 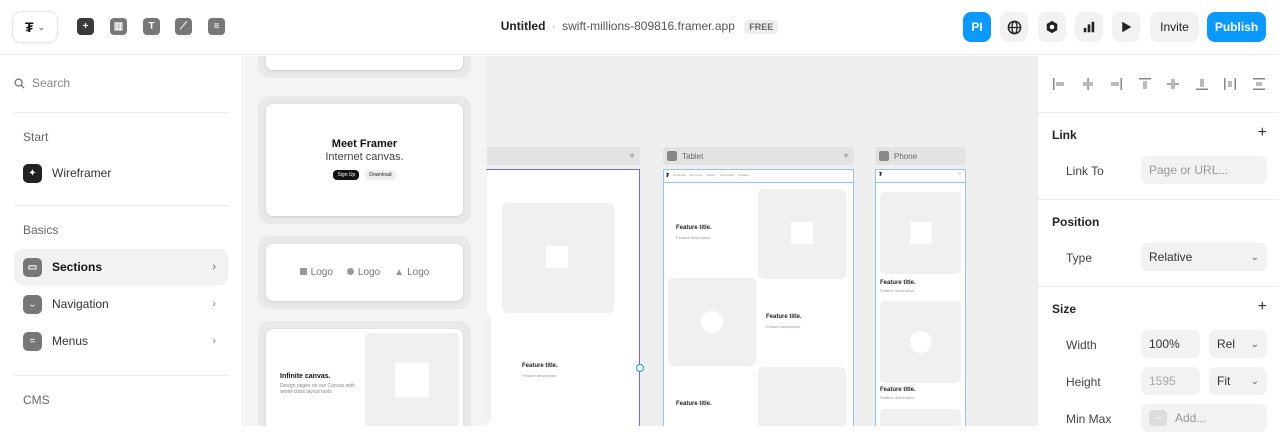 I want to click on sidebar-item-label: Sections, so click(x=77, y=267).